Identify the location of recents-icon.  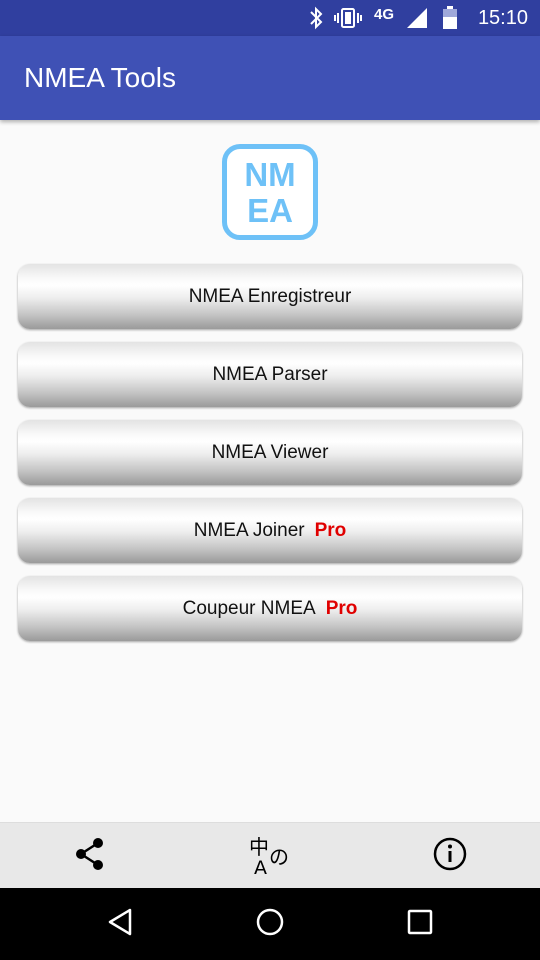
(420, 924).